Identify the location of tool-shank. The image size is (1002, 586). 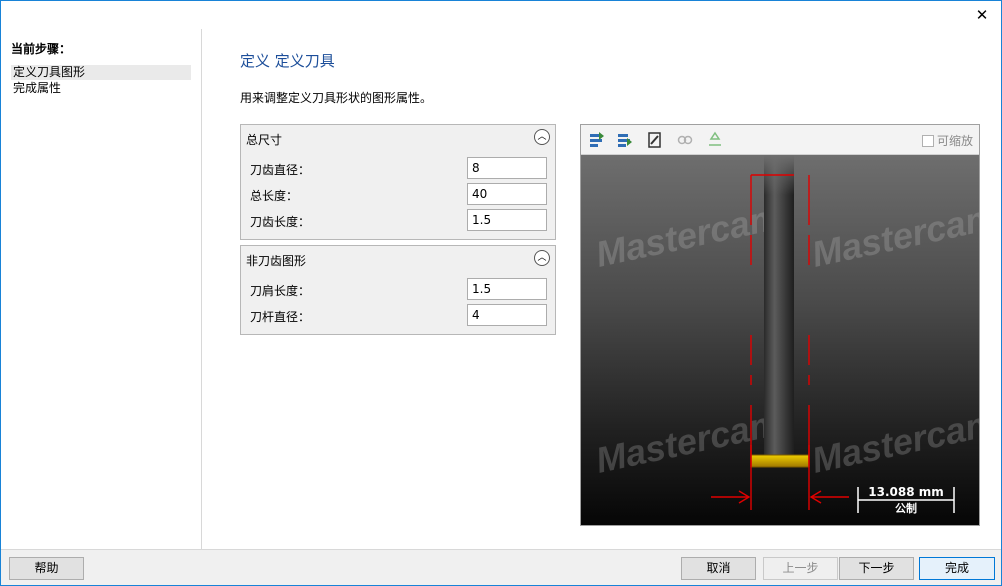
(779, 305).